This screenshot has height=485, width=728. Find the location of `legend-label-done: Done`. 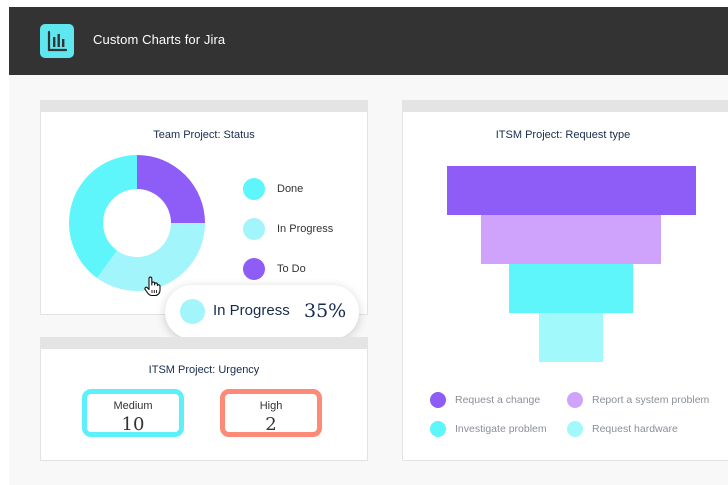

legend-label-done: Done is located at coordinates (290, 189).